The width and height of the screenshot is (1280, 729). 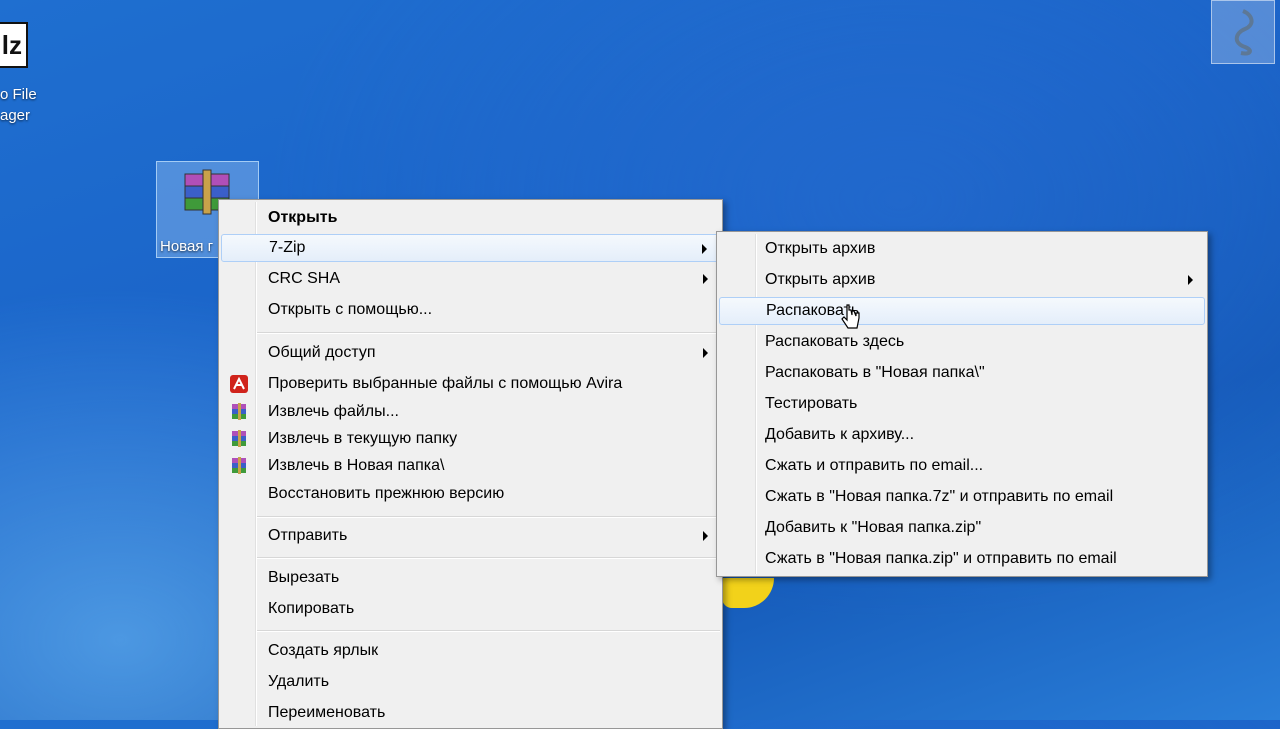 What do you see at coordinates (962, 528) in the screenshot?
I see `submenu-item-add-to-zip: Добавить к "Новая папка.zip"` at bounding box center [962, 528].